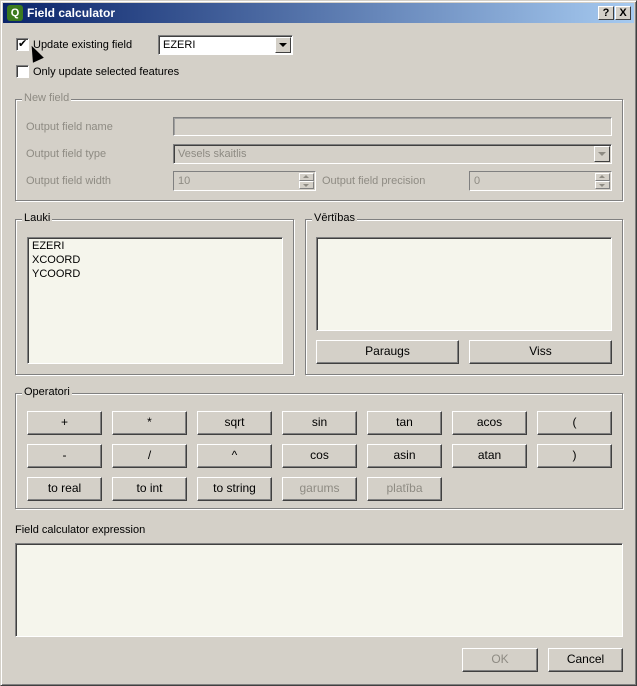 This screenshot has height=686, width=637. I want to click on output-field-width-value: 10, so click(184, 181).